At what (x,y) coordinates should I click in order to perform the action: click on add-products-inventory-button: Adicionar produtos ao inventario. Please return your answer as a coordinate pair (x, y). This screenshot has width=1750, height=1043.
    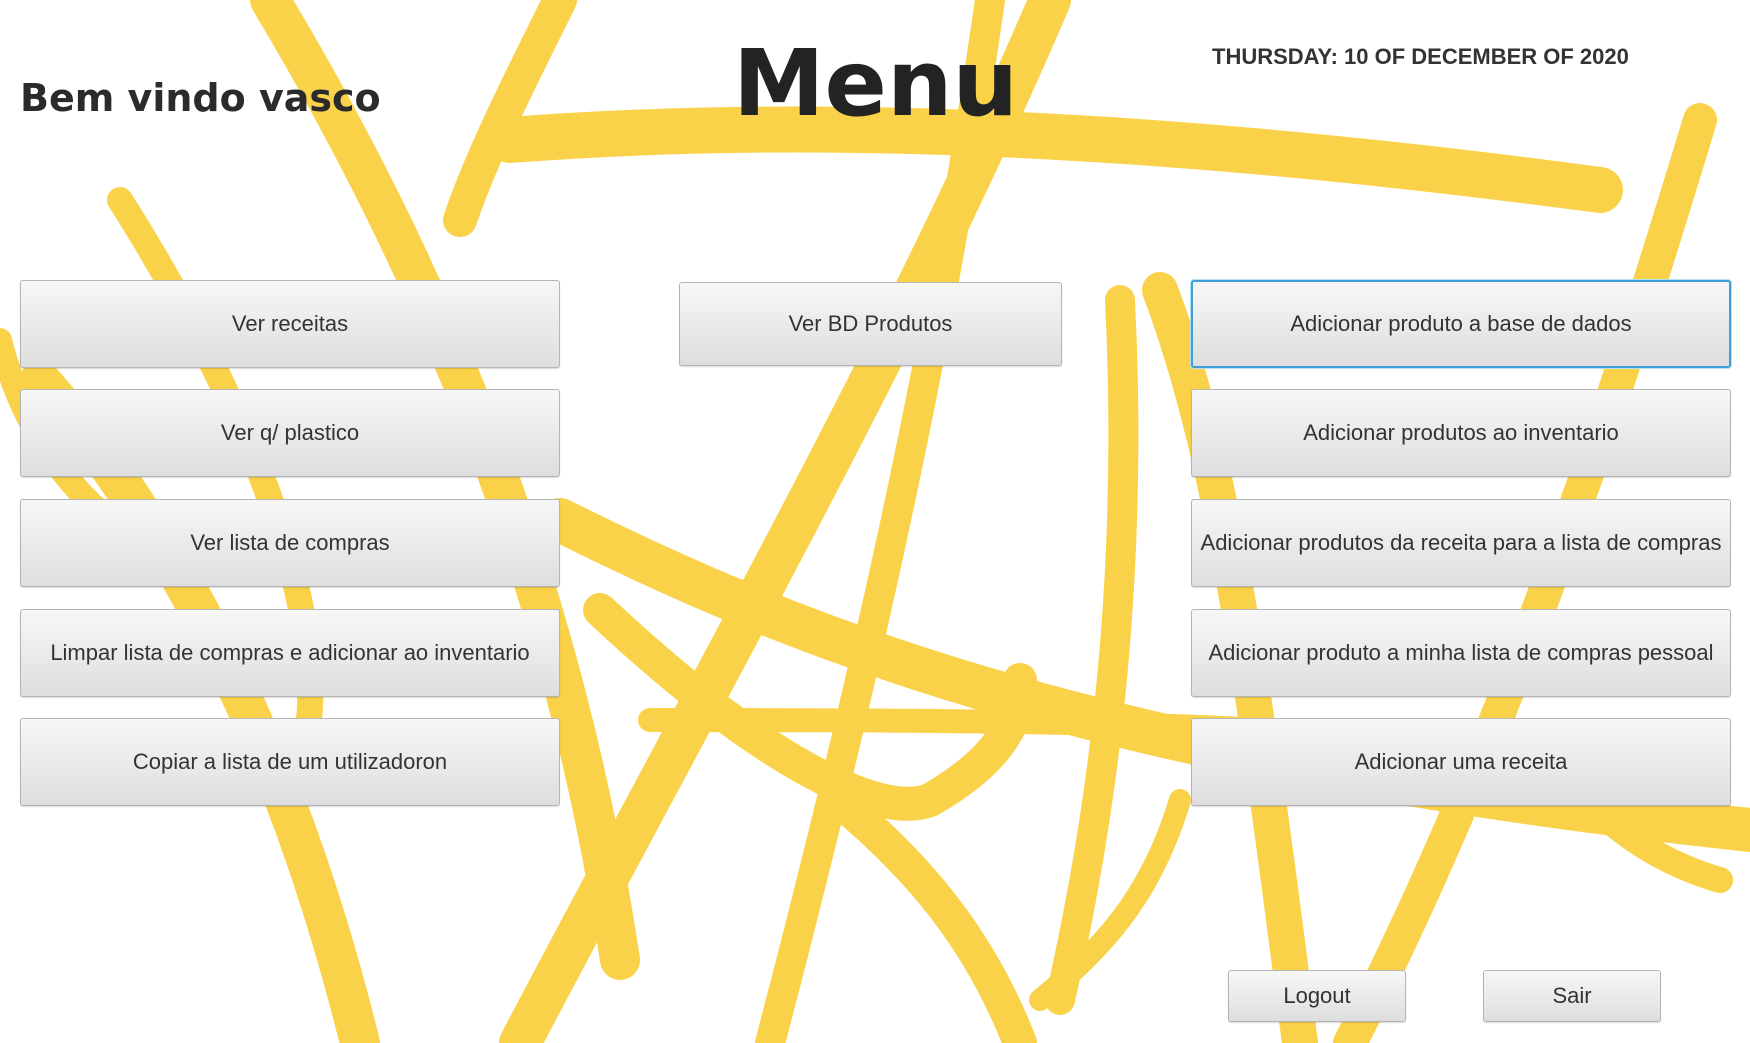
    Looking at the image, I should click on (1461, 433).